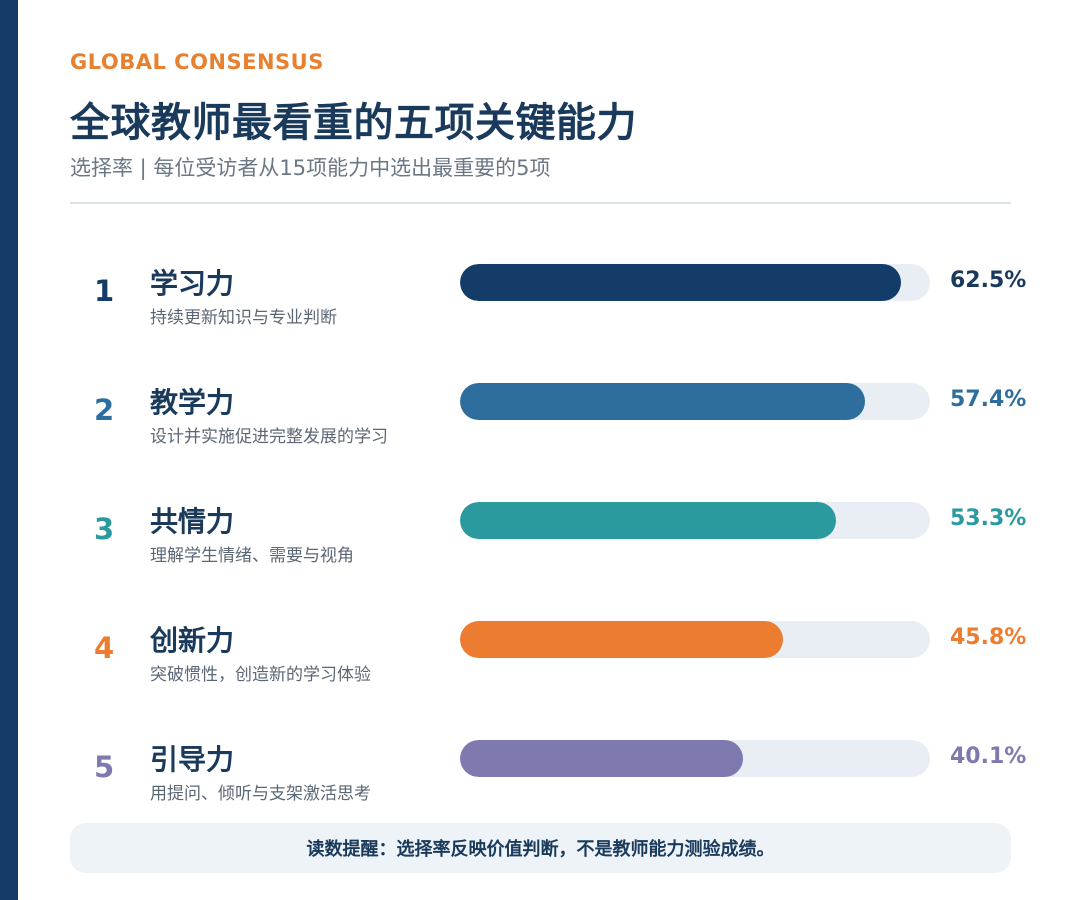 The width and height of the screenshot is (1080, 900). Describe the element at coordinates (310, 168) in the screenshot. I see `page-subtitle: 选择率 | 每位受访者从15项能力中选出最重要的5项` at that location.